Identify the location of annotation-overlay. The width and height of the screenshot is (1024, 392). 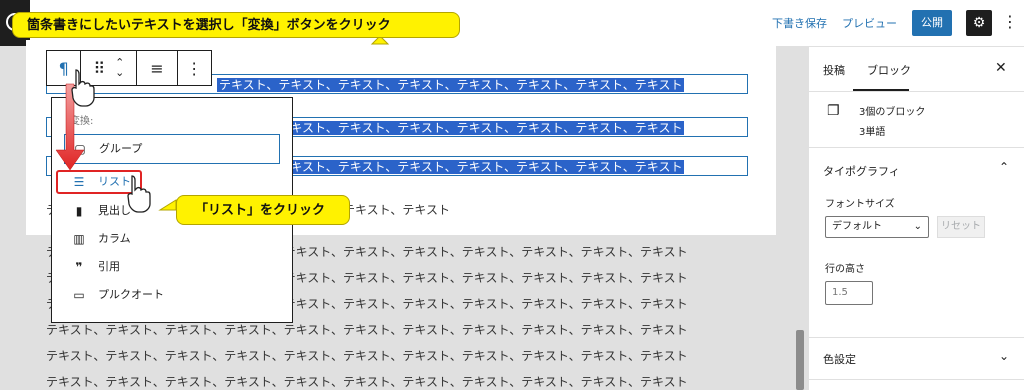
(222, 124).